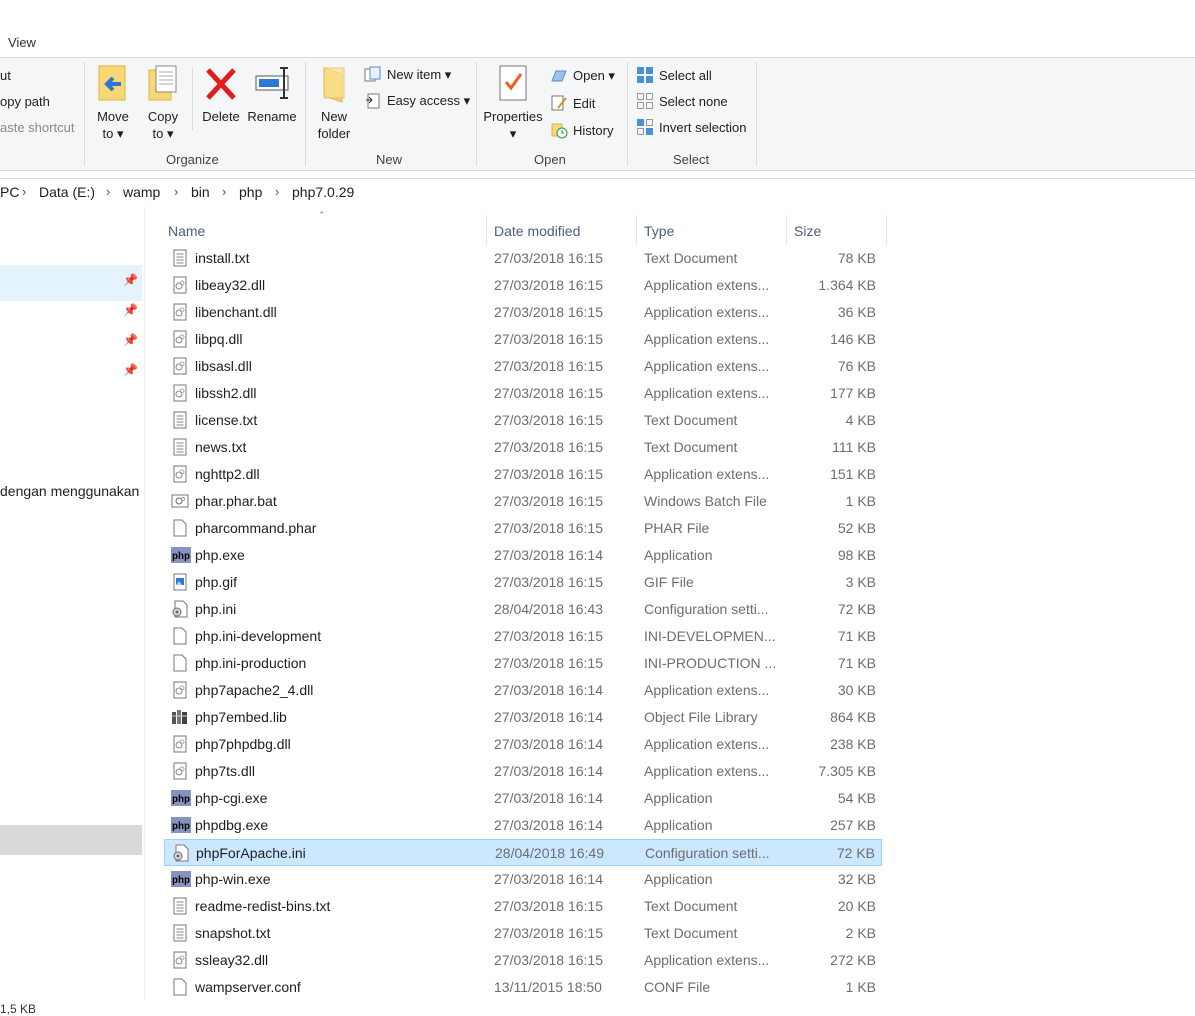 This screenshot has height=1016, width=1195. I want to click on nav-item-selected, so click(71, 283).